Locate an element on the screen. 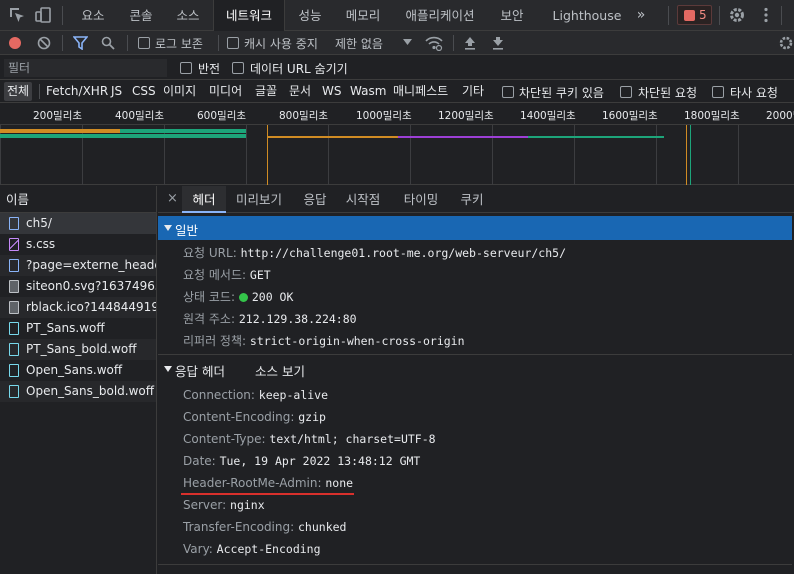 The width and height of the screenshot is (794, 574). general-title: 일반 is located at coordinates (187, 230).